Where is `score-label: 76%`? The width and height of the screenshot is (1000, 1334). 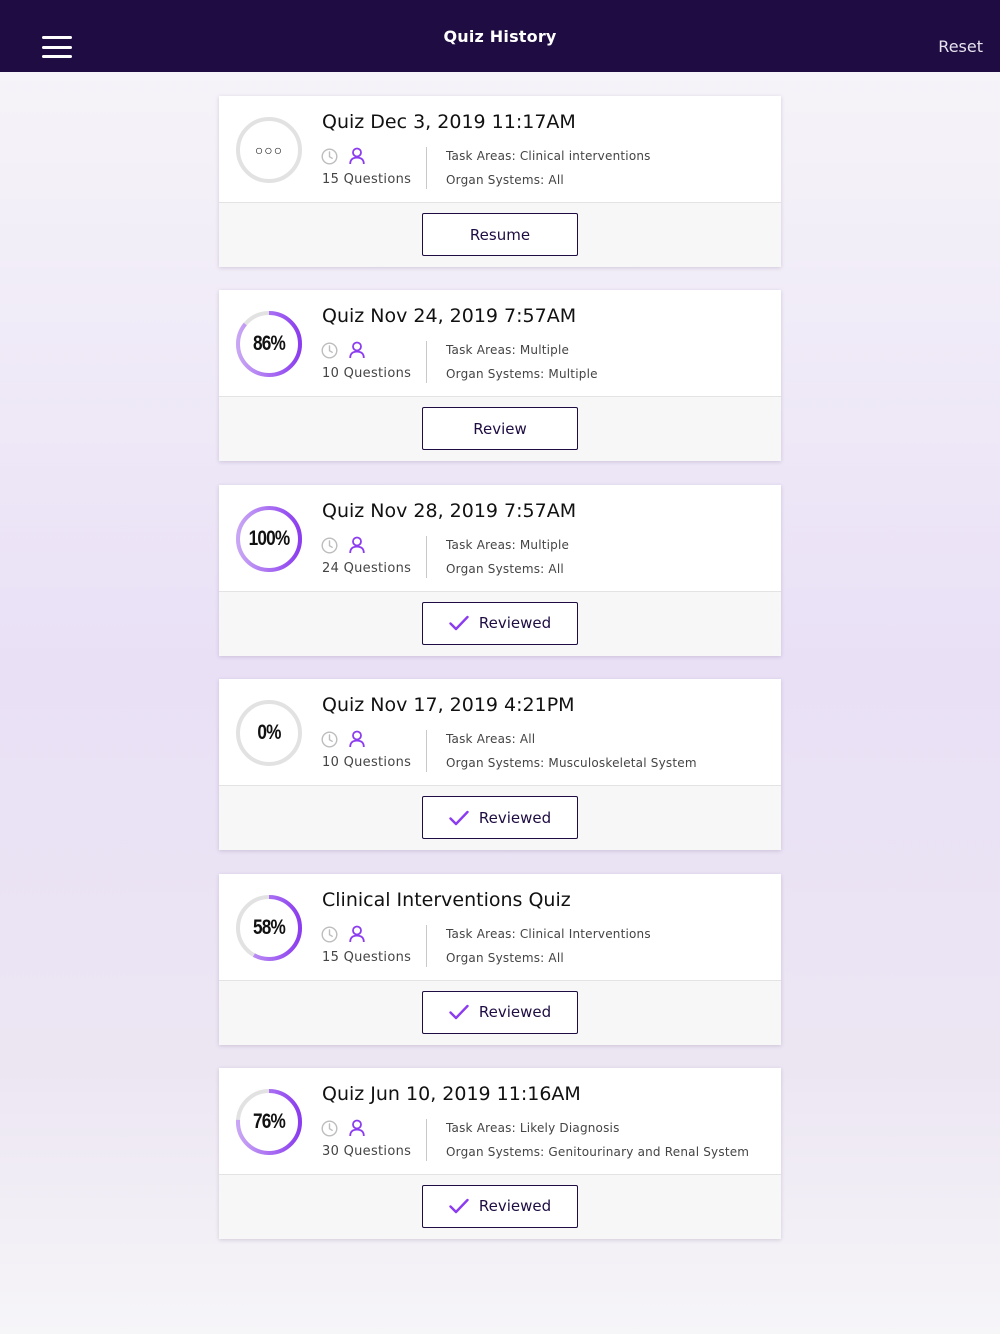 score-label: 76% is located at coordinates (269, 1121).